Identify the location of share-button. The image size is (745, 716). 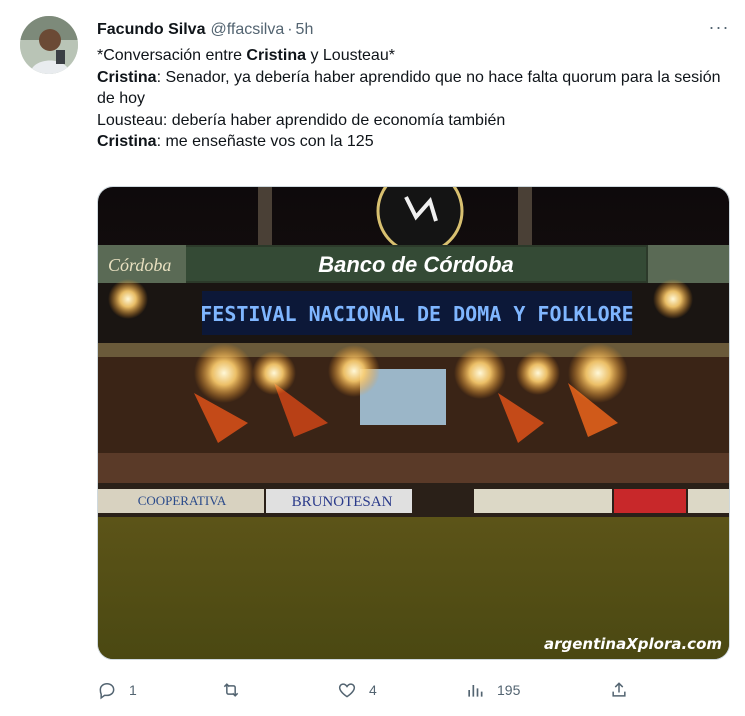
(619, 690).